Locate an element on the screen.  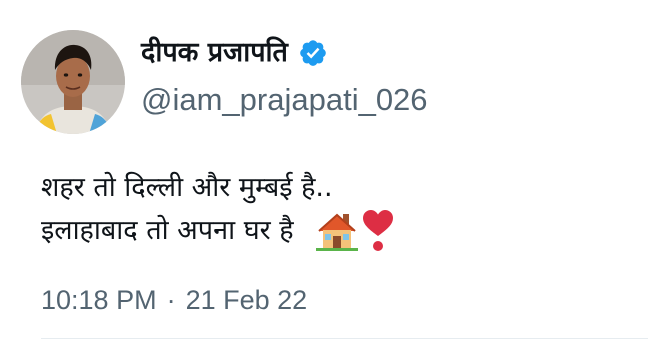
tweet-timestamp: 10:18 PM · 21 Feb 22 is located at coordinates (174, 300).